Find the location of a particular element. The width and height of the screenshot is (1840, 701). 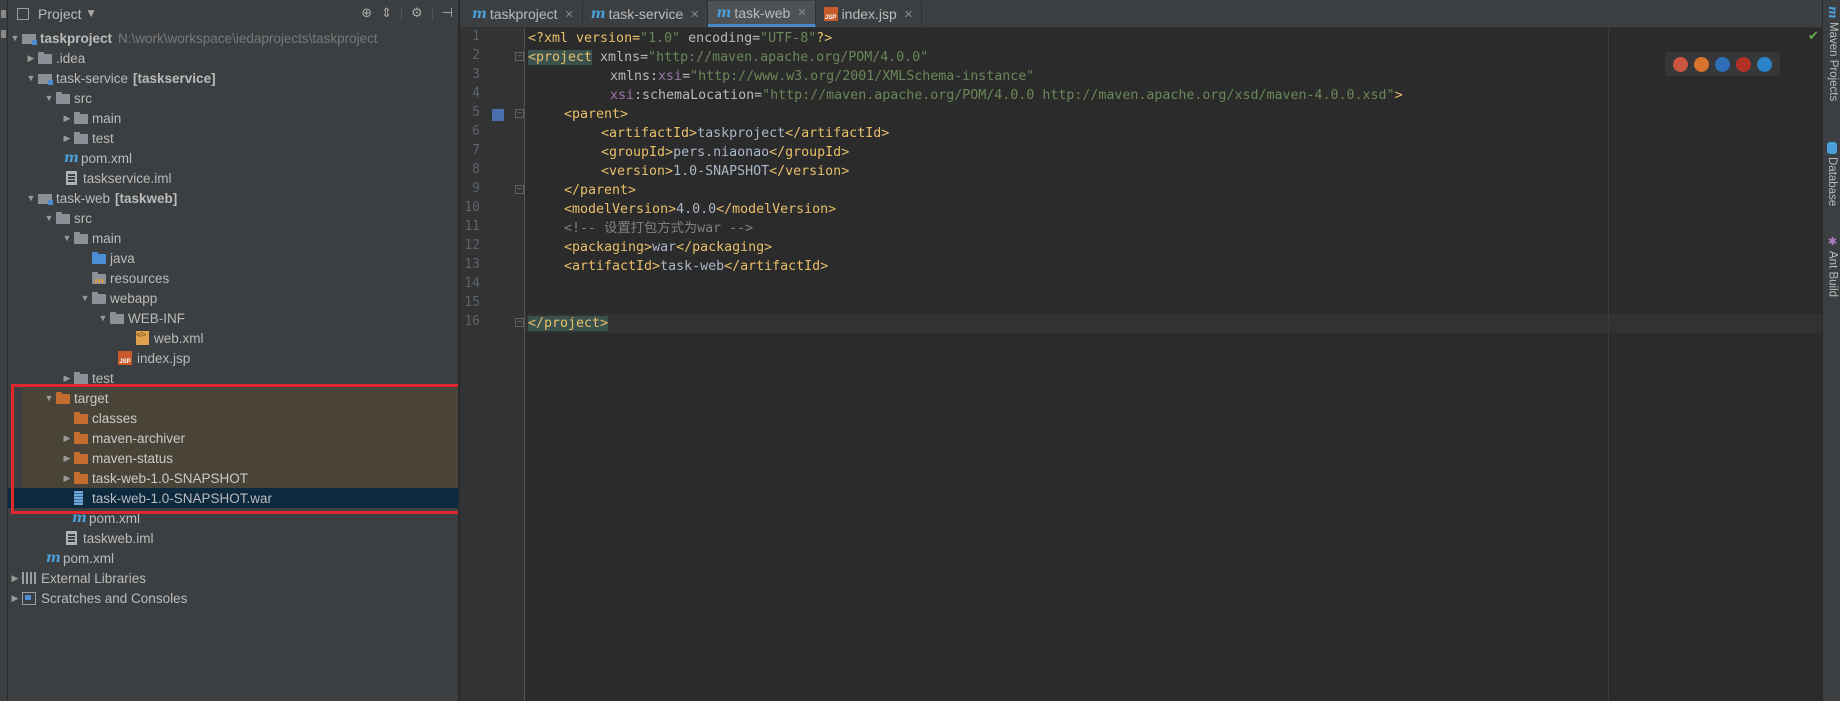

tree-item-maven-status: ▶ maven-status is located at coordinates (233, 458).